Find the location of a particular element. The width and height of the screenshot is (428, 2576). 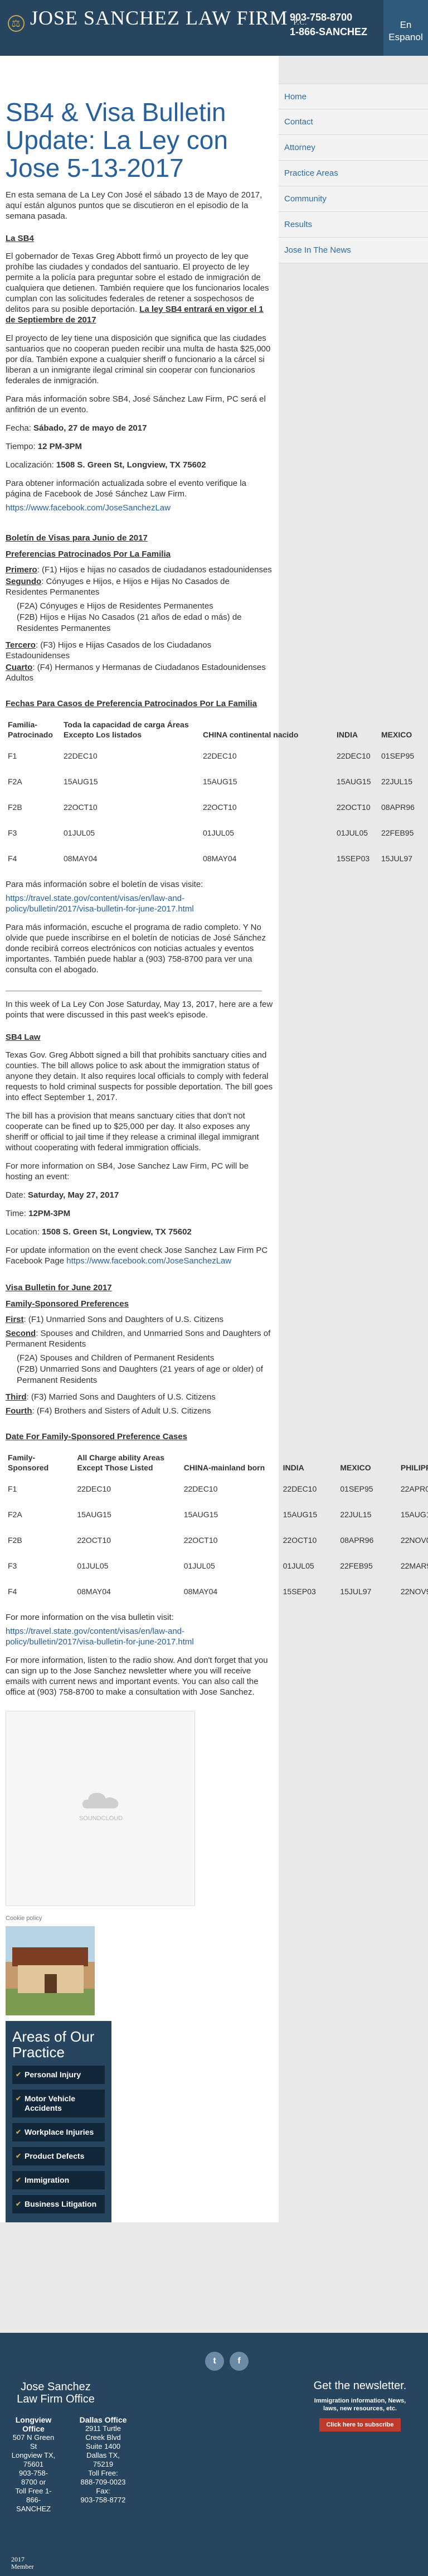

nav-item-contact: Contact is located at coordinates (353, 122).